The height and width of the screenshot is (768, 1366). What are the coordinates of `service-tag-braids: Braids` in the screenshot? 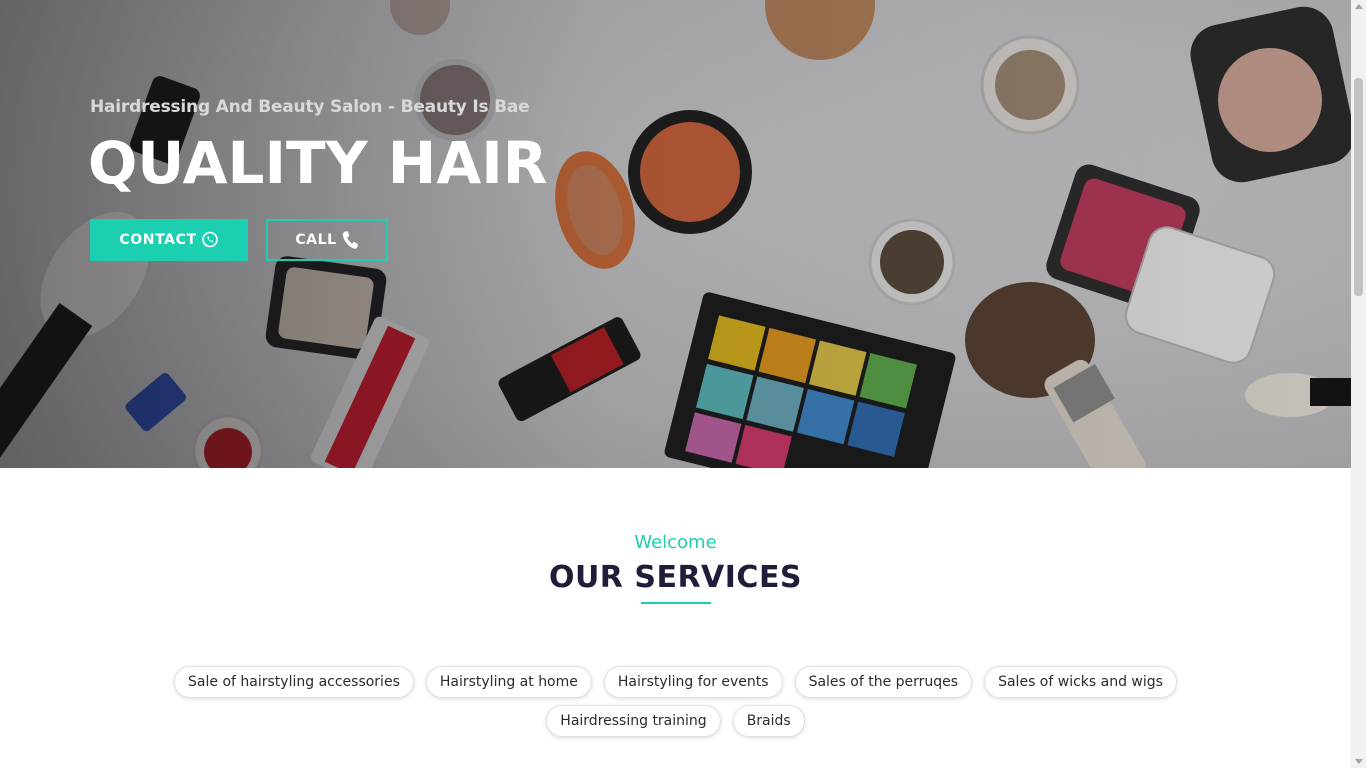 It's located at (768, 721).